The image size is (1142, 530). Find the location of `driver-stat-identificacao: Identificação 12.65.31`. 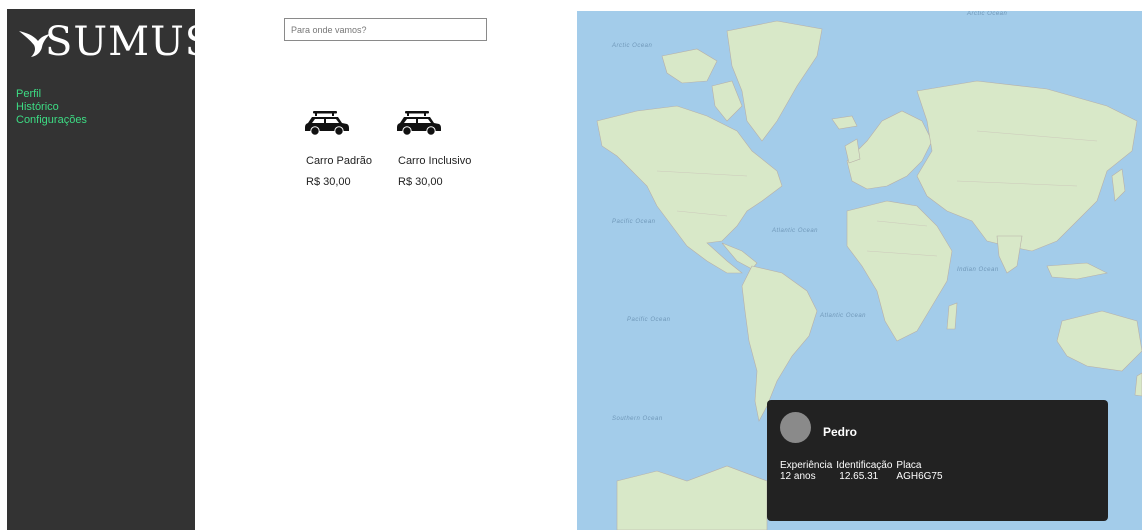

driver-stat-identificacao: Identificação 12.65.31 is located at coordinates (864, 471).